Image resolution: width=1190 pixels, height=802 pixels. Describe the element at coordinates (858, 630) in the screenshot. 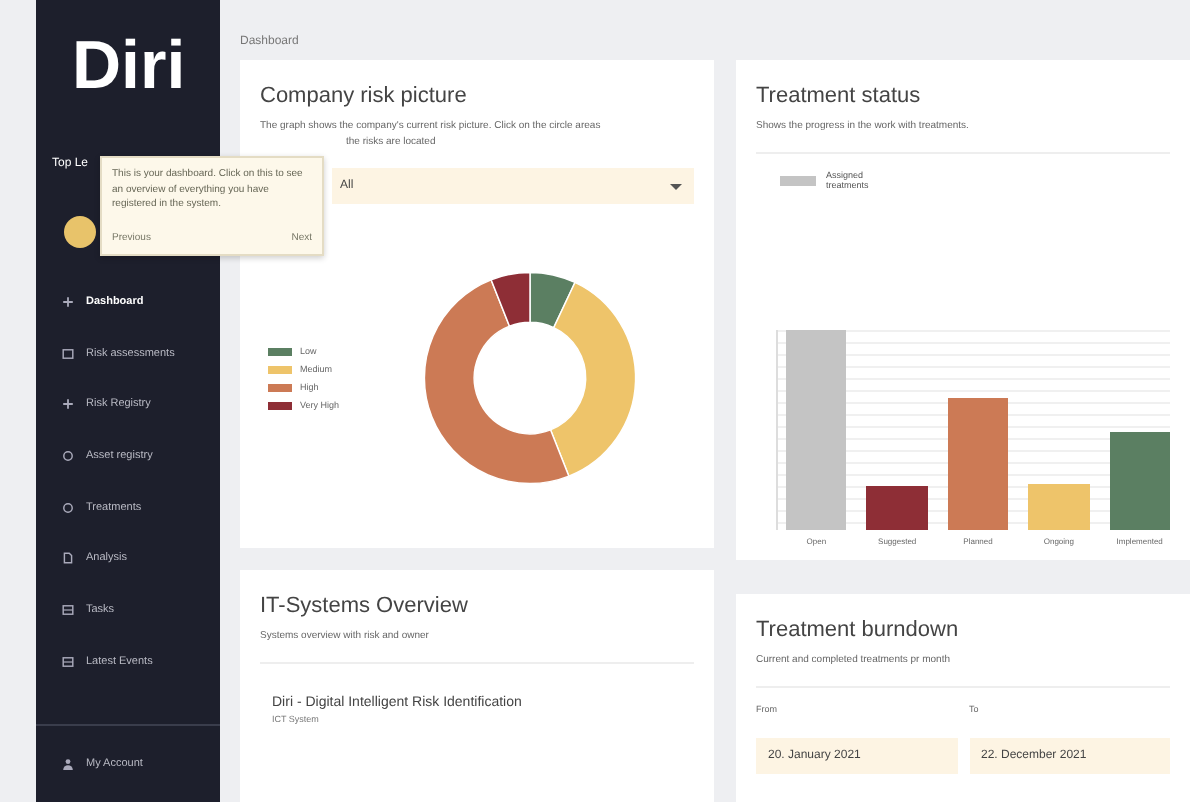

I see `card-title: Treatment burndown` at that location.